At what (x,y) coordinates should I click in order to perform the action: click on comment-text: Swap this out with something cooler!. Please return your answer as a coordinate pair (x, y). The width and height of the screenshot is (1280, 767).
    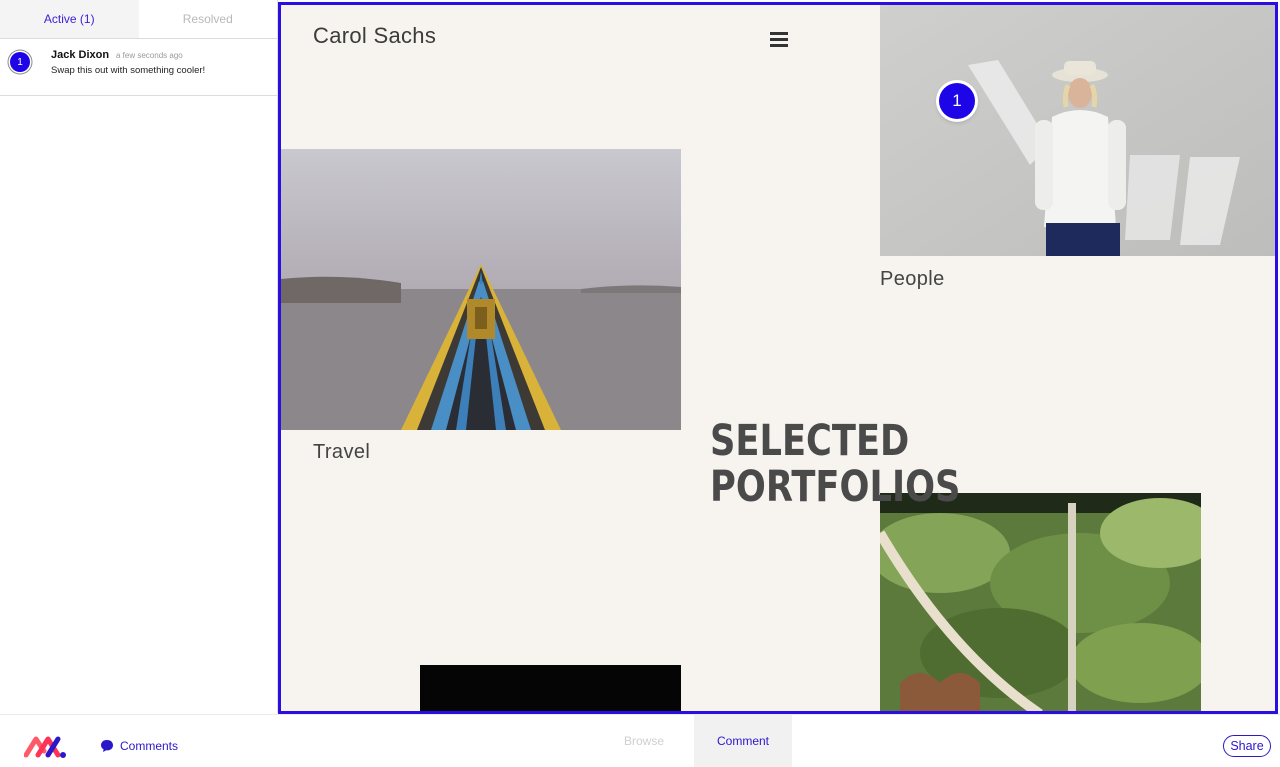
    Looking at the image, I should click on (128, 70).